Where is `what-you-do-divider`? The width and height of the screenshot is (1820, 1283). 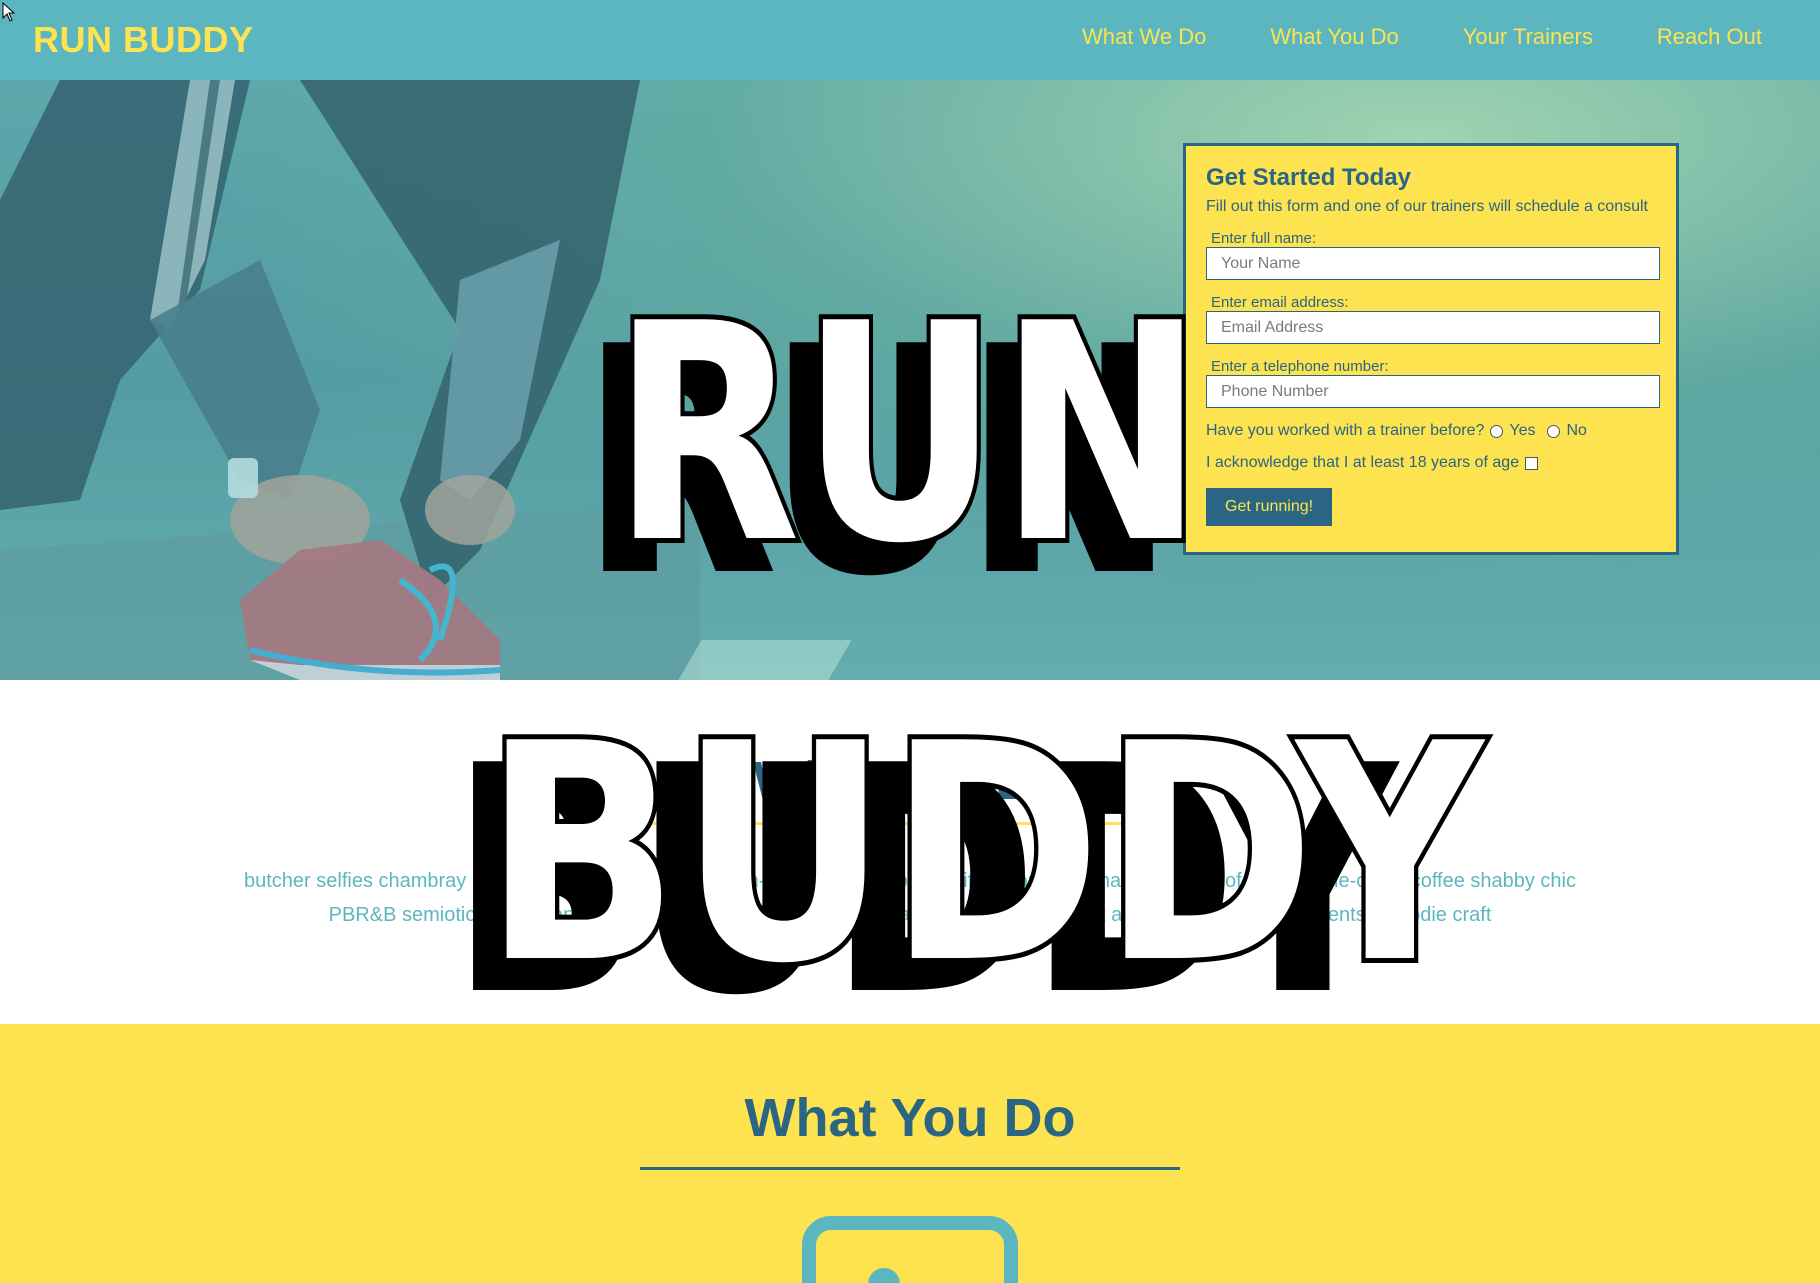 what-you-do-divider is located at coordinates (910, 1168).